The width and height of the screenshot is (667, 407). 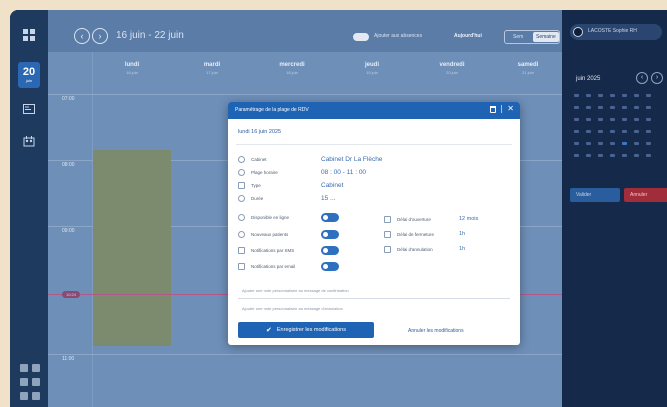 I want to click on timer-icon, so click(x=241, y=198).